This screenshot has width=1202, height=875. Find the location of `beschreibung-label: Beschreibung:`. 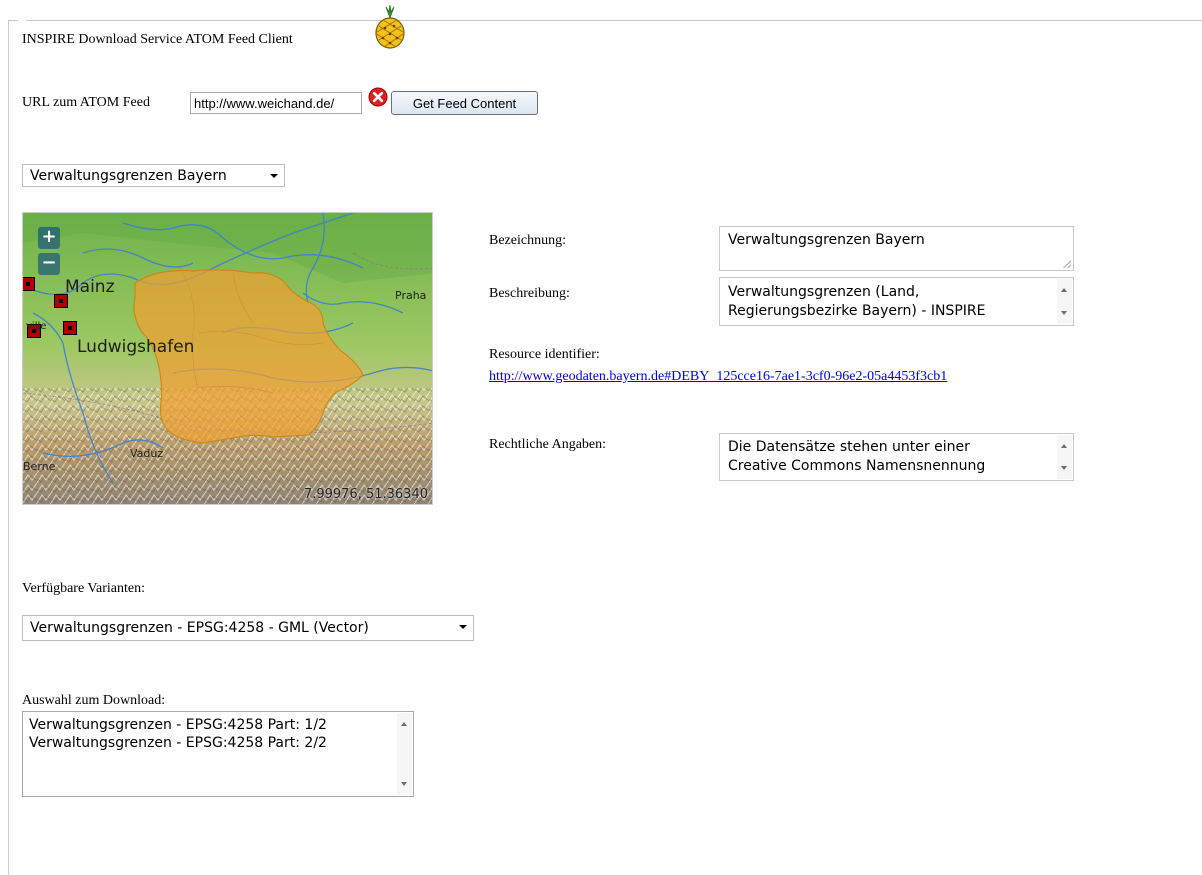

beschreibung-label: Beschreibung: is located at coordinates (529, 293).